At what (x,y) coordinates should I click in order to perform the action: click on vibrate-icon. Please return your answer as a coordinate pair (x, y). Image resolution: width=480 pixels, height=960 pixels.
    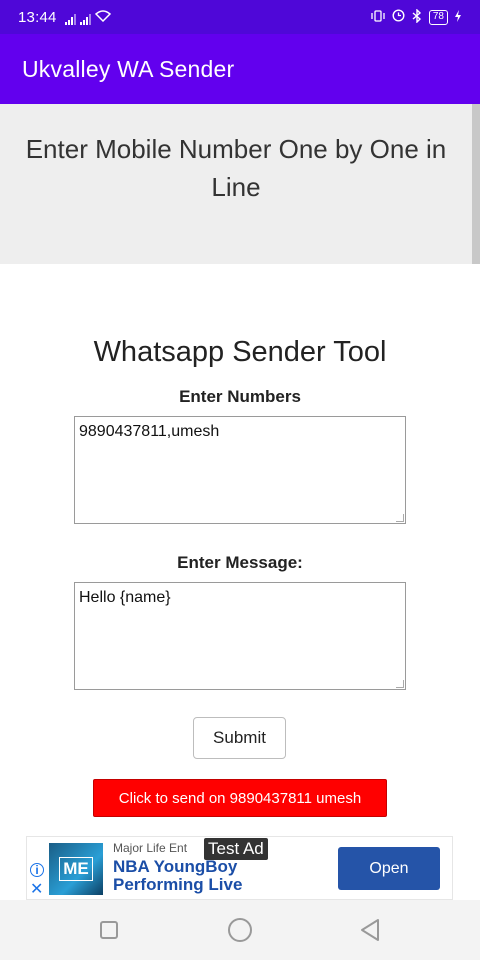
    Looking at the image, I should click on (378, 17).